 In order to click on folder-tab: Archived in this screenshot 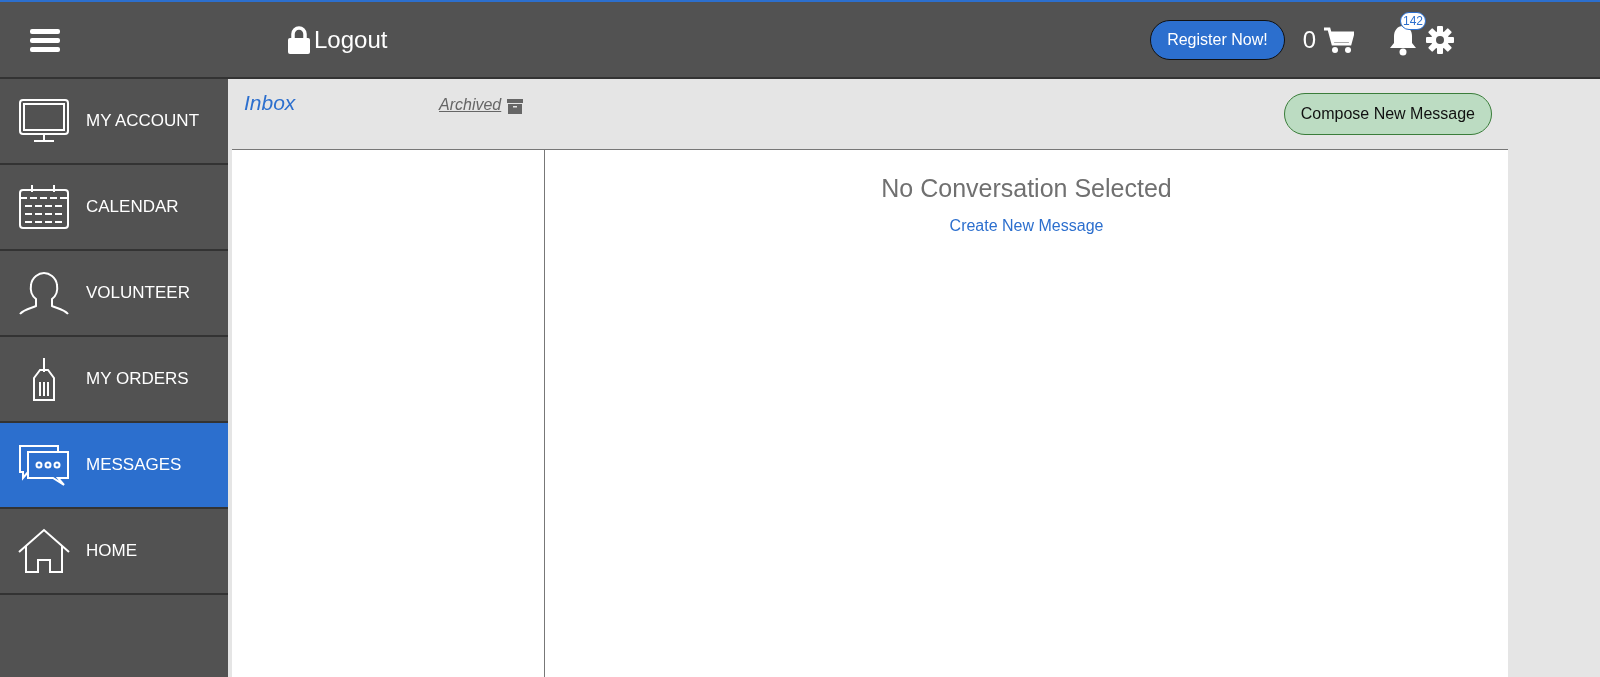, I will do `click(470, 102)`.